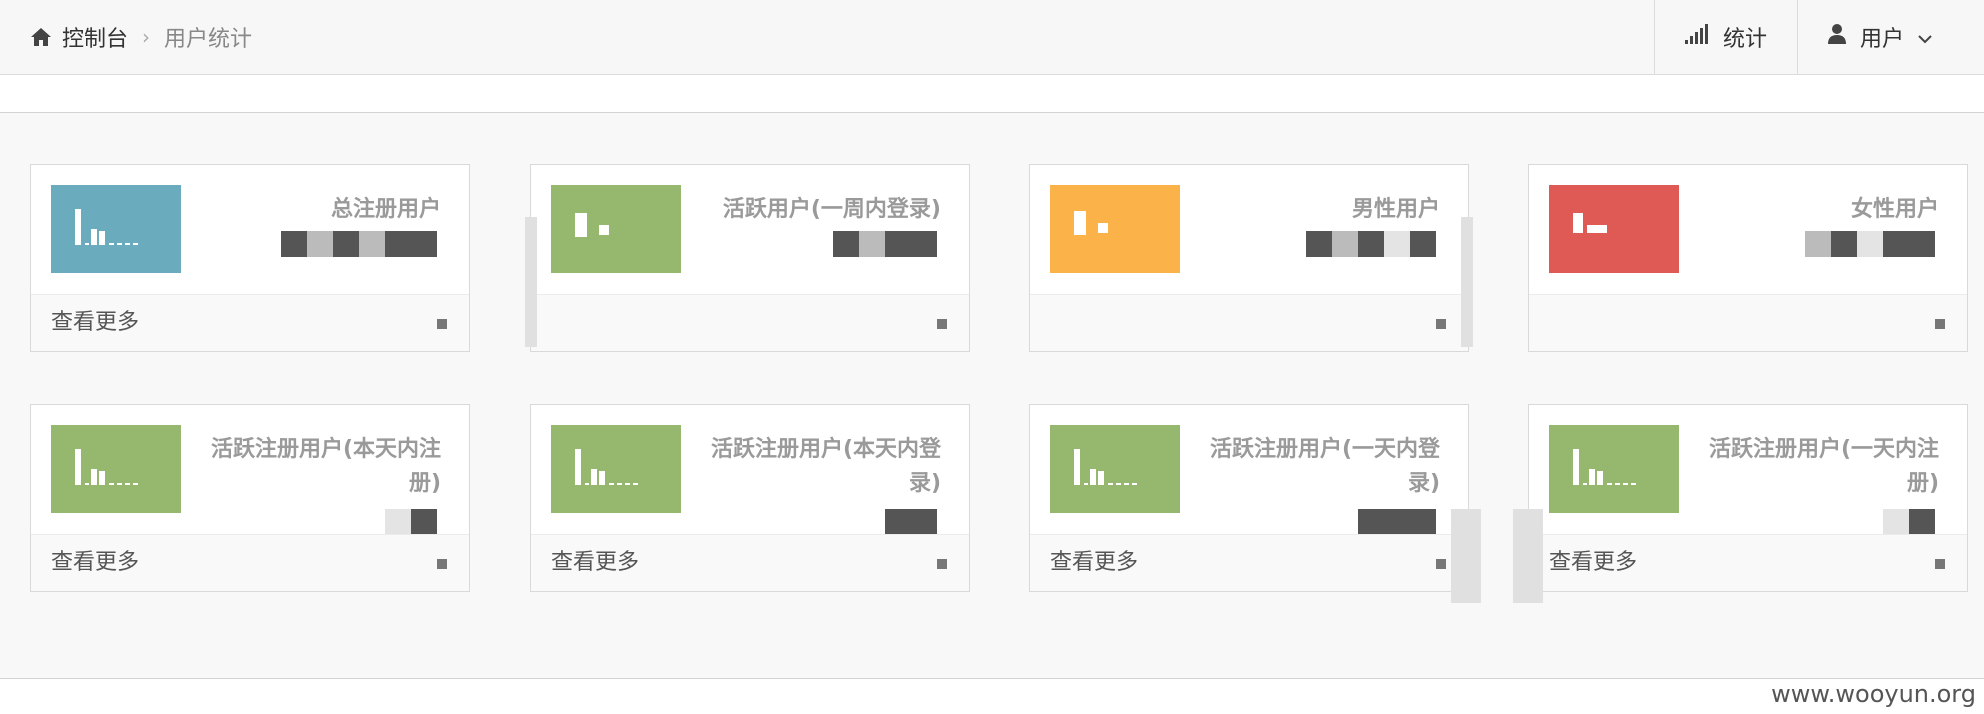  Describe the element at coordinates (825, 466) in the screenshot. I see `card-title: 活跃注册用户(本天内登录)` at that location.